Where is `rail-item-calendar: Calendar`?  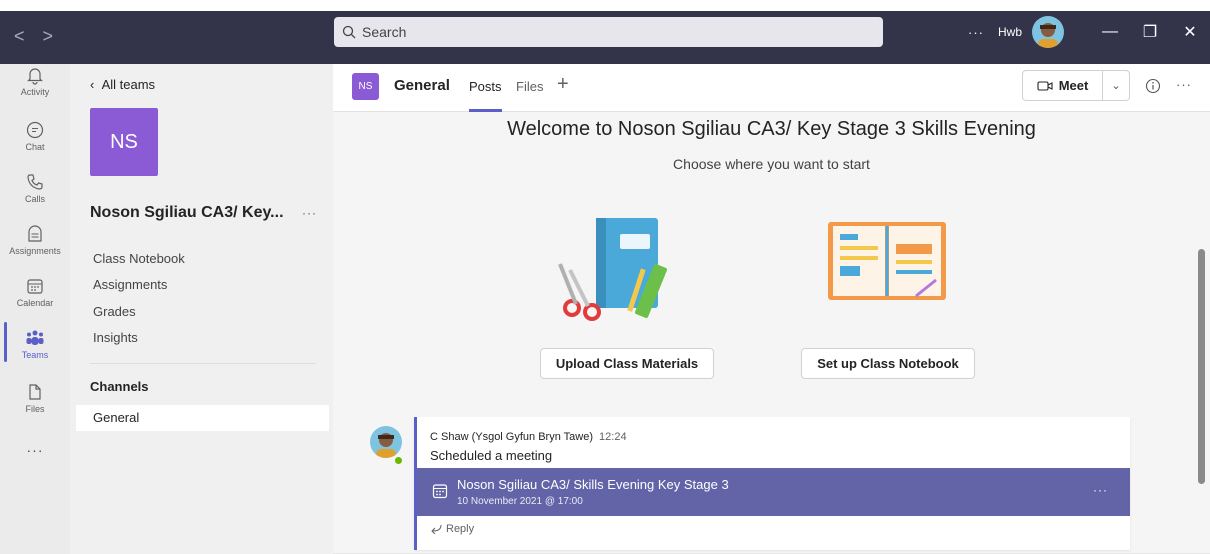 rail-item-calendar: Calendar is located at coordinates (35, 292).